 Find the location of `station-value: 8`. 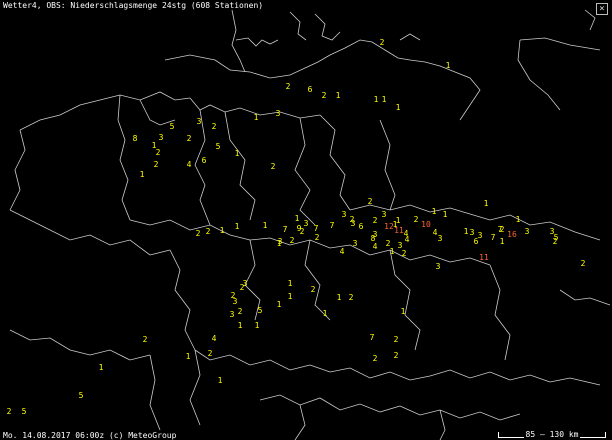

station-value: 8 is located at coordinates (135, 138).